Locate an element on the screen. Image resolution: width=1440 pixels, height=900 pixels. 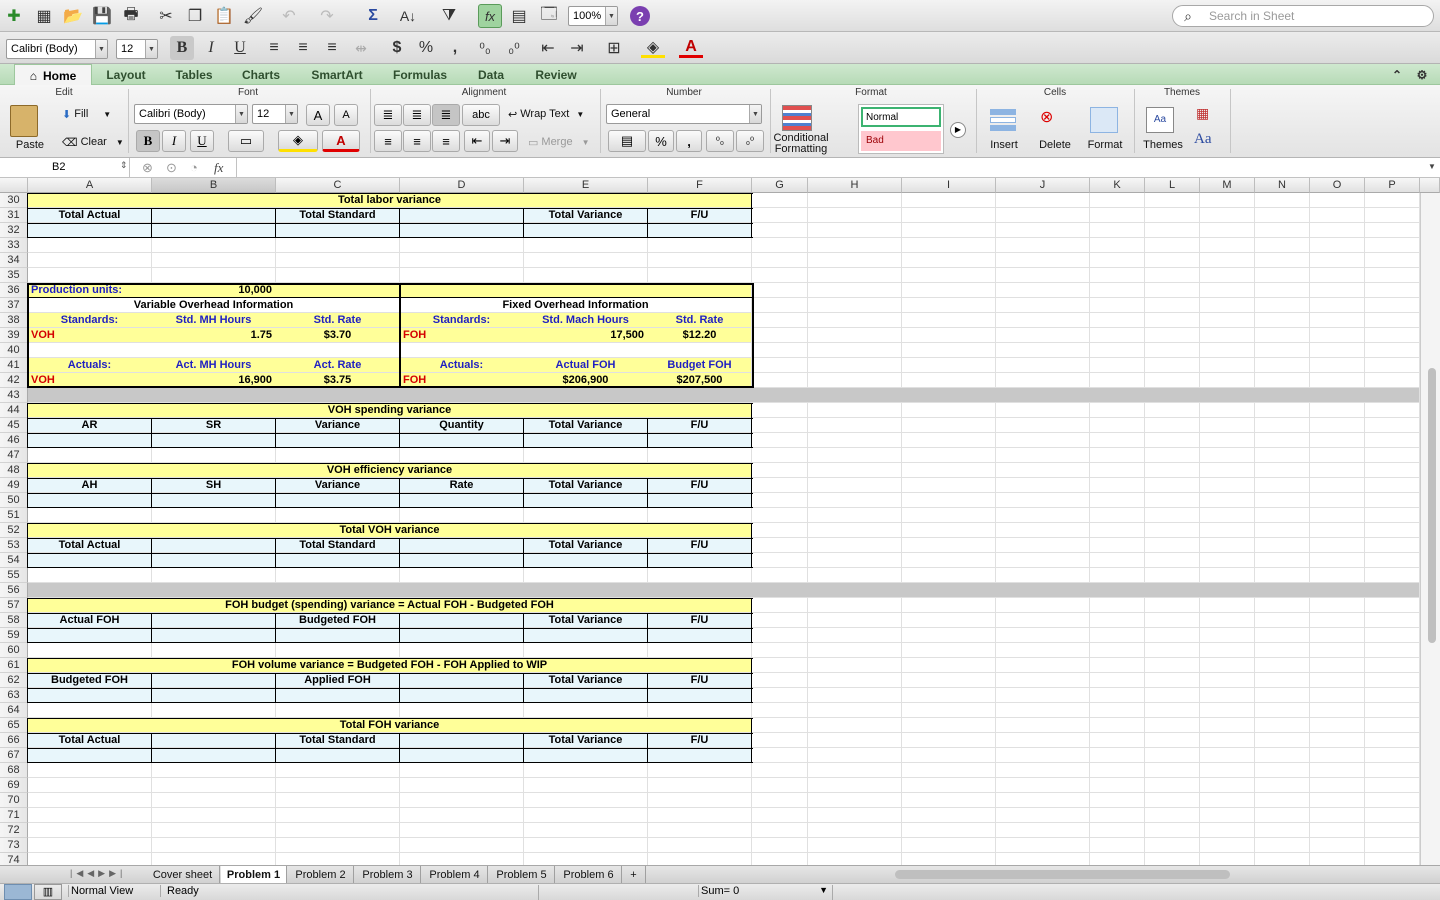
row-header: 39 is located at coordinates (14, 335).